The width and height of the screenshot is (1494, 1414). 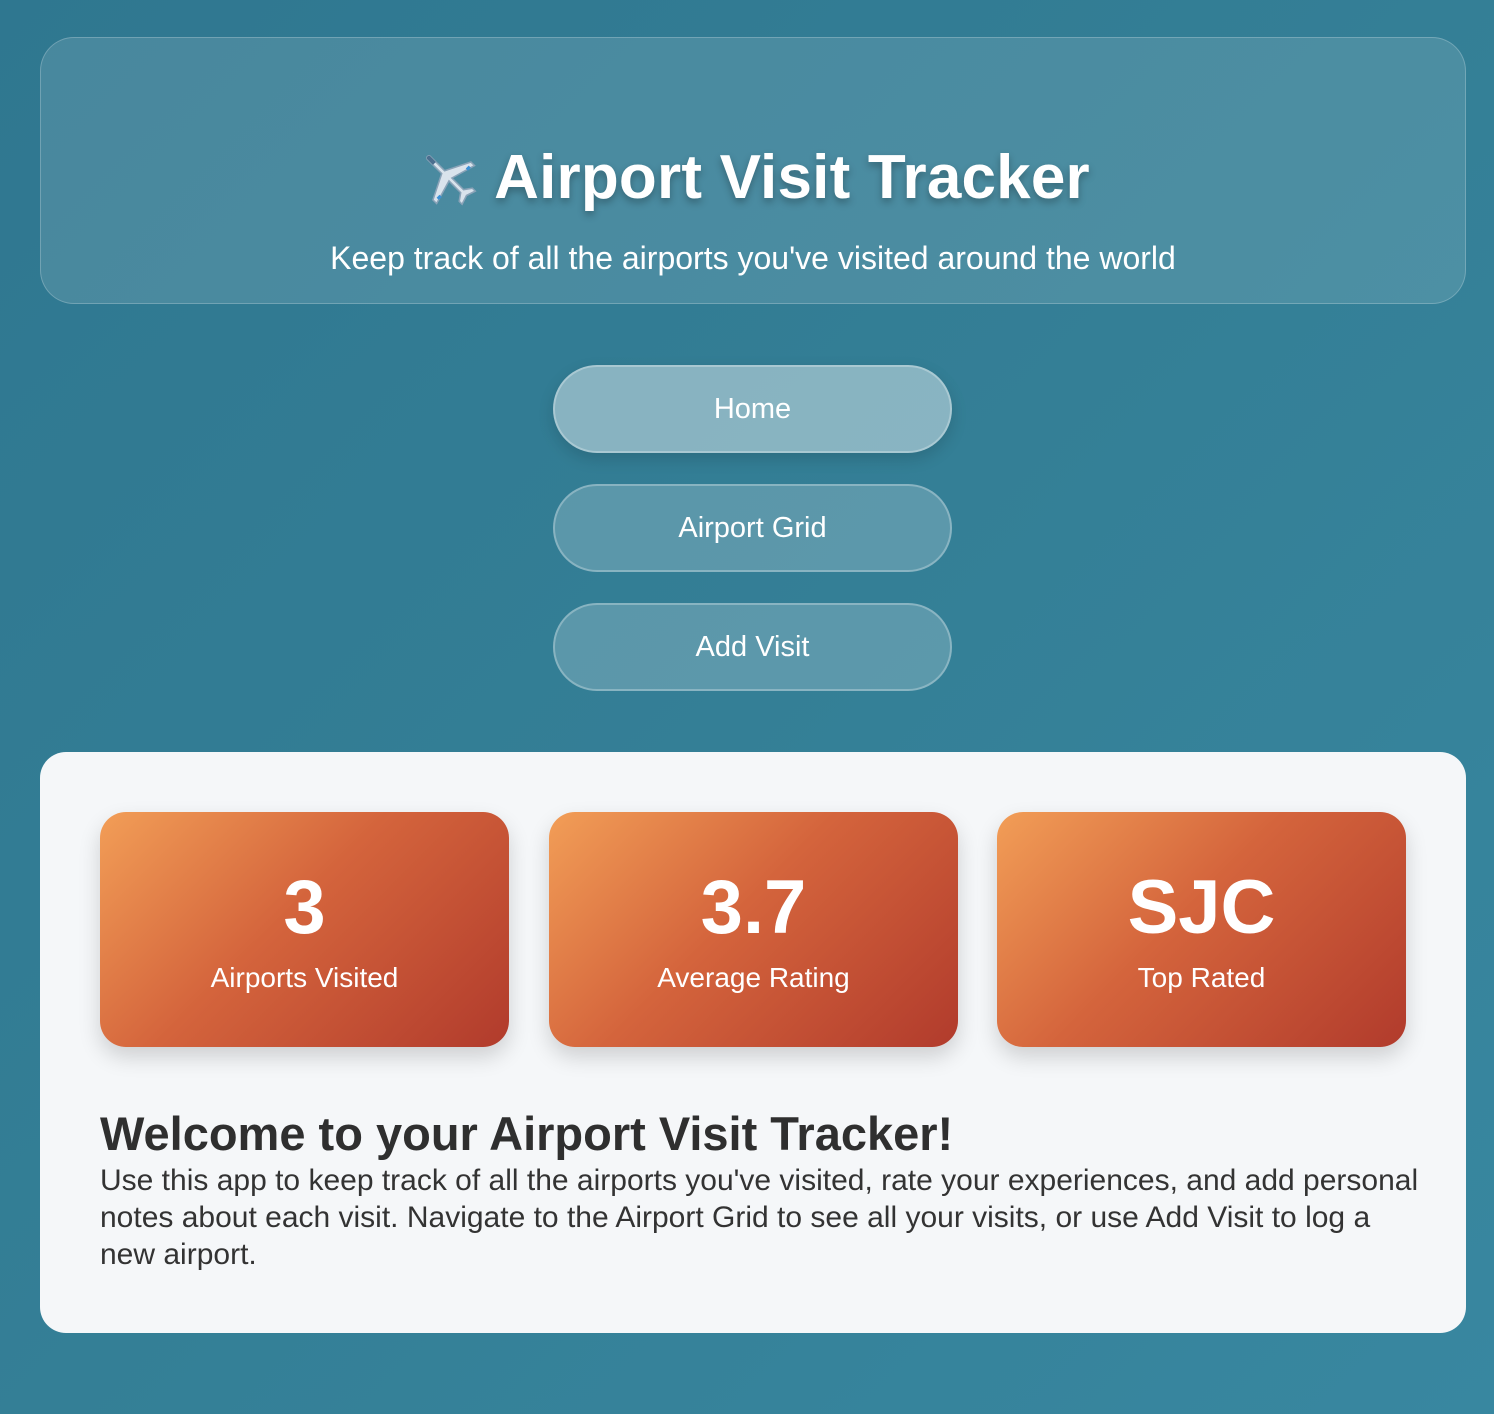 I want to click on airplane-icon, so click(x=451, y=180).